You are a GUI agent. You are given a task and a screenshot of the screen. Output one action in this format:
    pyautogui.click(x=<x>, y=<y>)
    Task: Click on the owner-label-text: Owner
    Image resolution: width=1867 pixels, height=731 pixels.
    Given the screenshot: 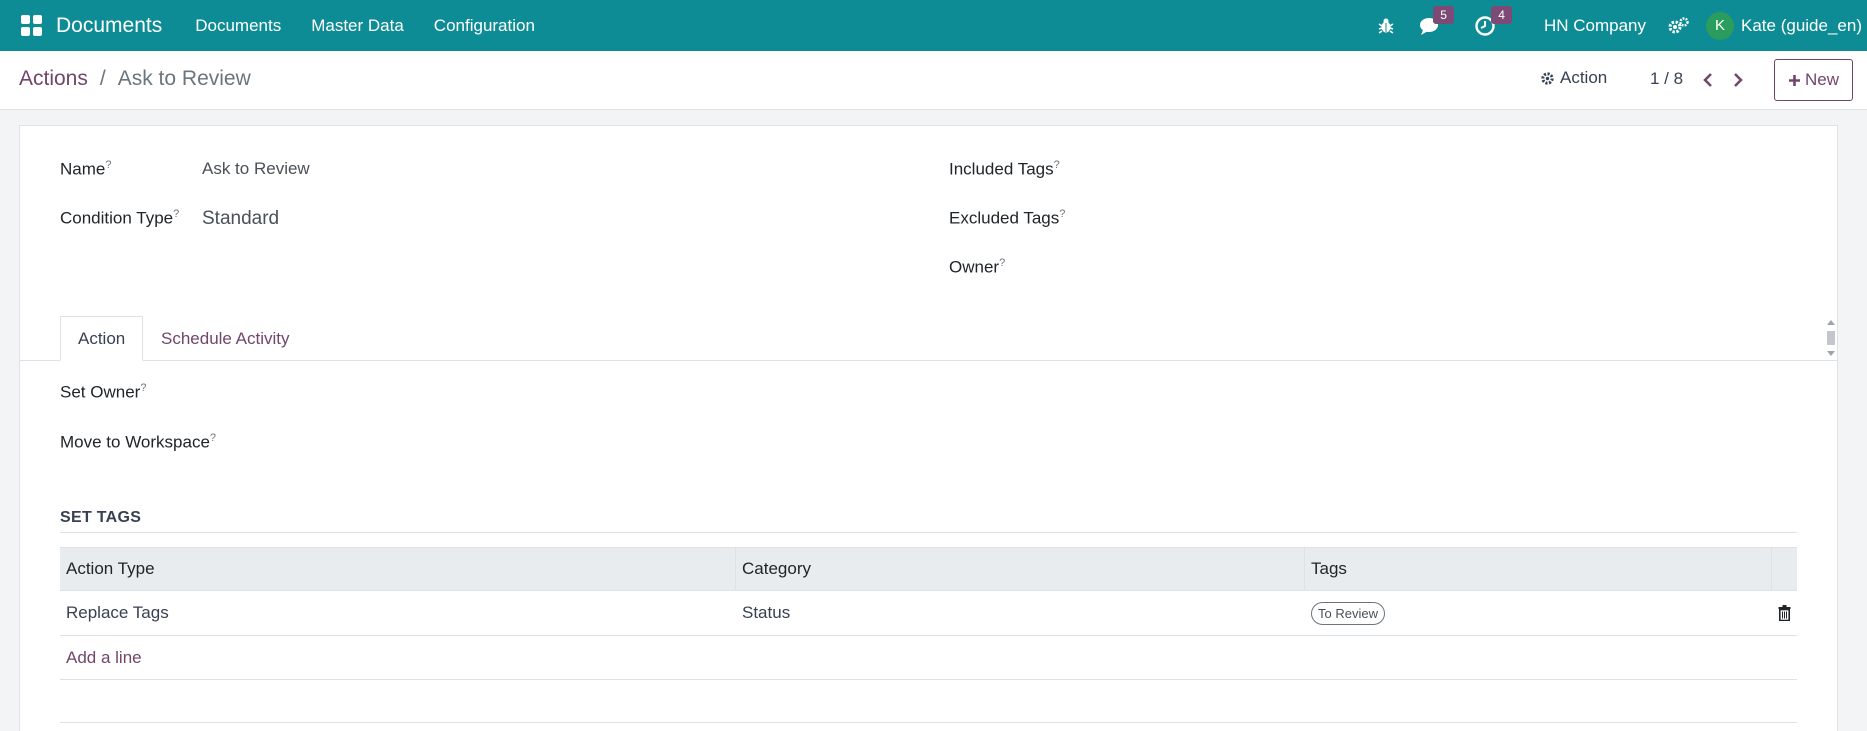 What is the action you would take?
    pyautogui.click(x=974, y=267)
    